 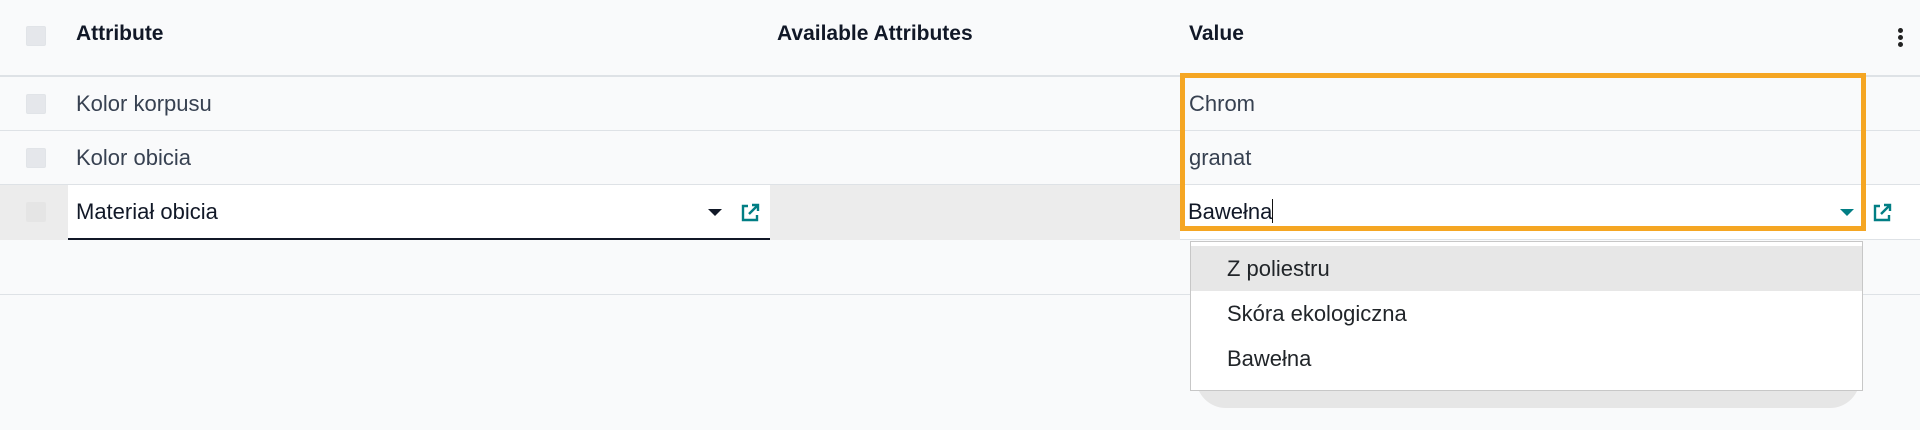 What do you see at coordinates (133, 158) in the screenshot?
I see `attribute-cell: Kolor obicia` at bounding box center [133, 158].